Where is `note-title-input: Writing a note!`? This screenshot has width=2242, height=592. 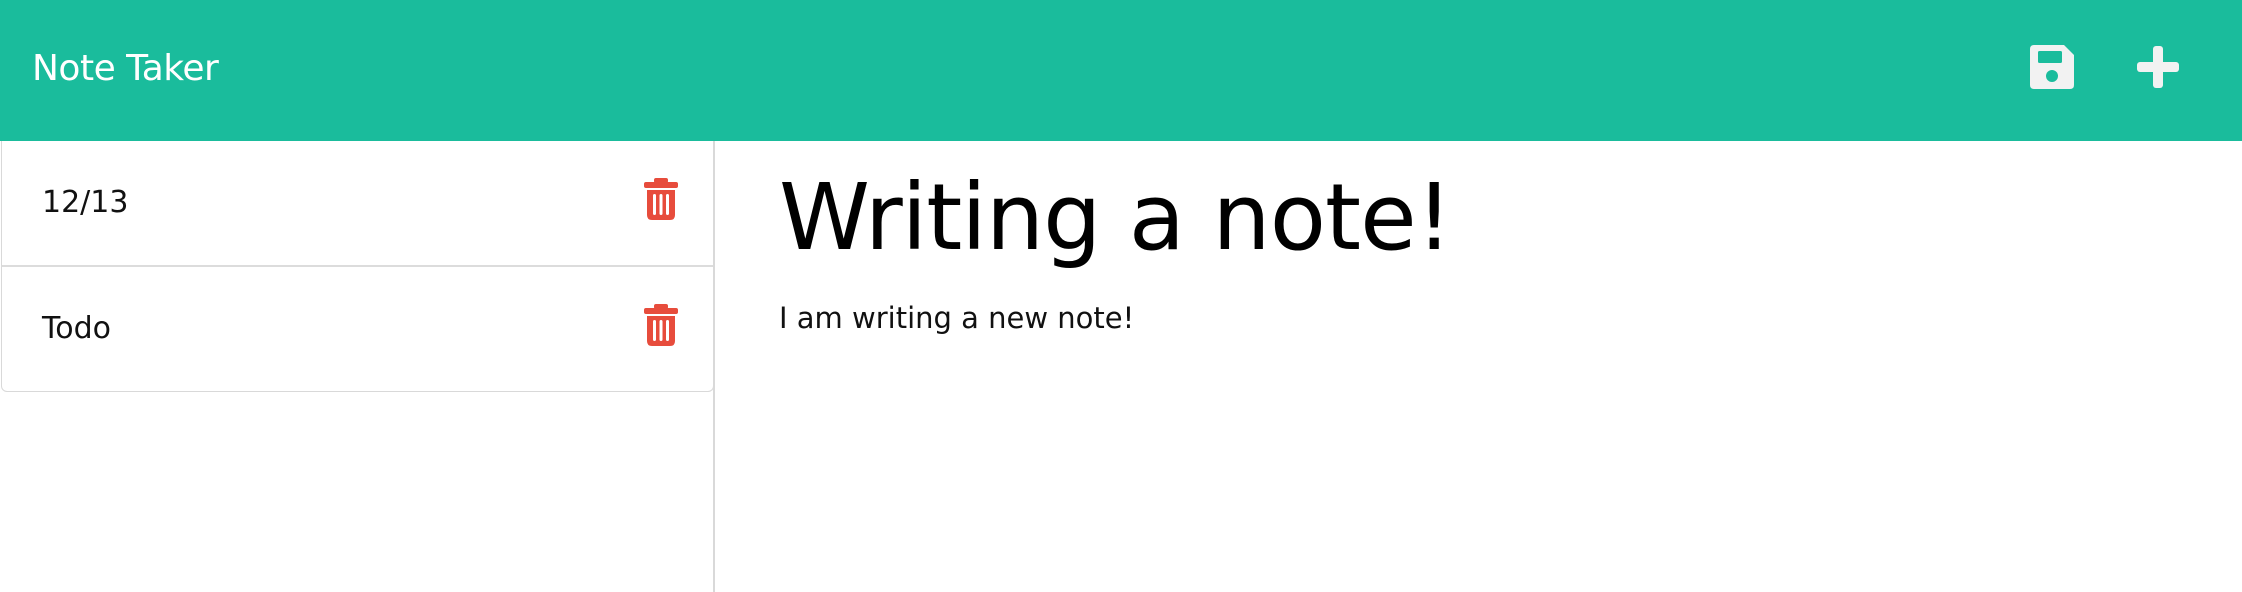 note-title-input: Writing a note! is located at coordinates (1479, 227).